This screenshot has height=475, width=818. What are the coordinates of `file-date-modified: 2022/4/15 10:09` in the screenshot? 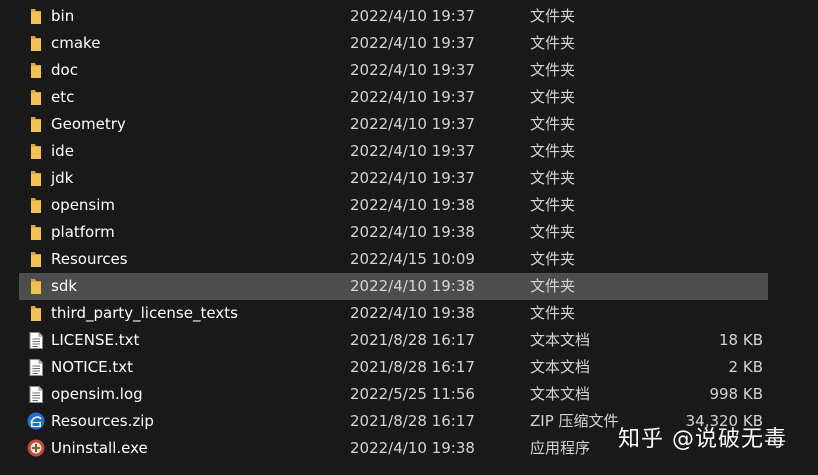 It's located at (412, 259).